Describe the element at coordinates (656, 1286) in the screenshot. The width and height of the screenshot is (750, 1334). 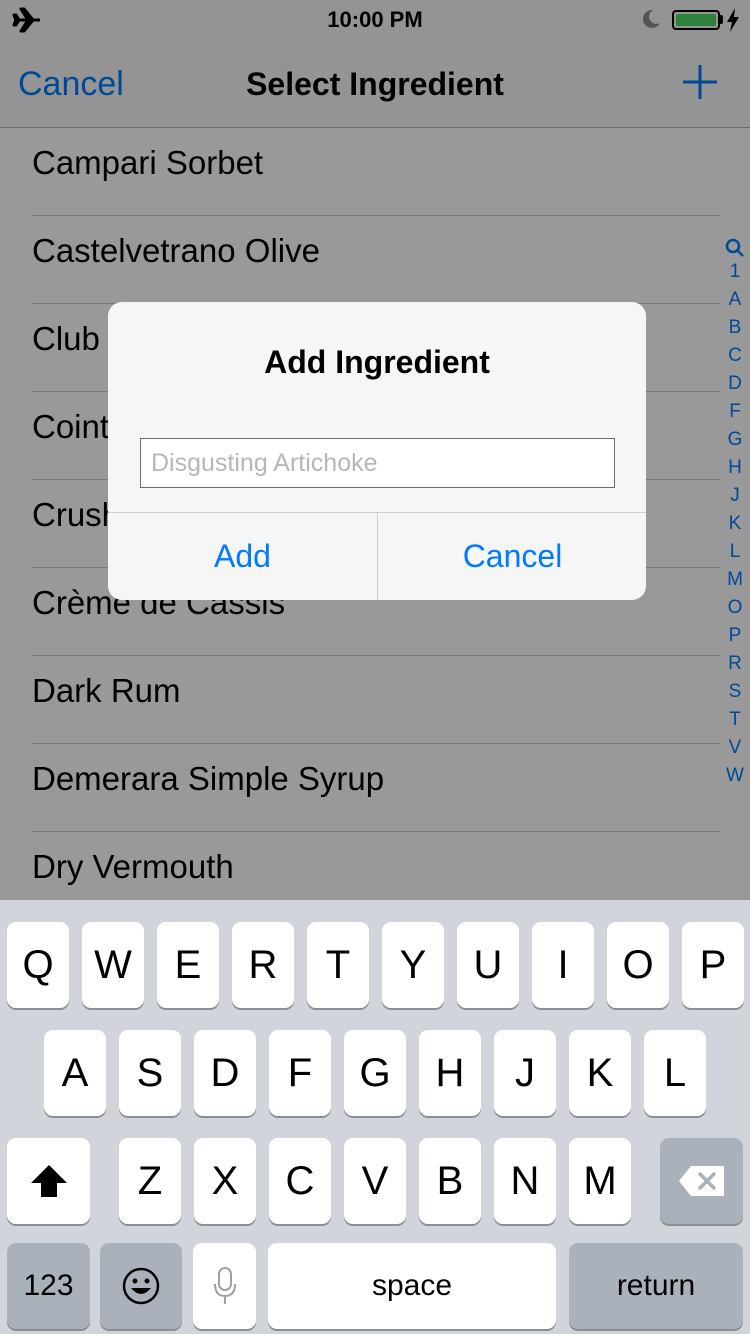
I see `return-key: return` at that location.